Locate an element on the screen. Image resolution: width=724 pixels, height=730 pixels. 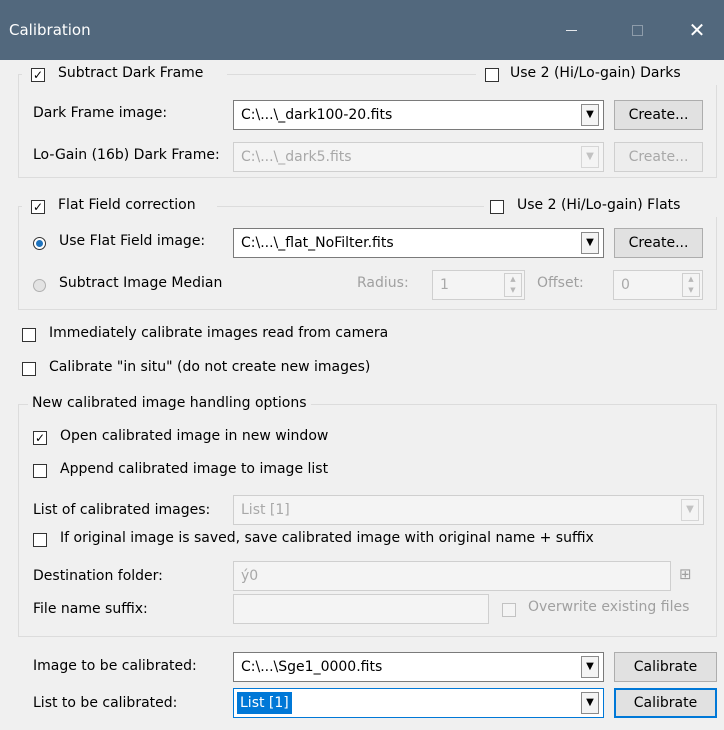
dark-frame-image-select: C:\...\_dark100-20.fits ▼ is located at coordinates (418, 115).